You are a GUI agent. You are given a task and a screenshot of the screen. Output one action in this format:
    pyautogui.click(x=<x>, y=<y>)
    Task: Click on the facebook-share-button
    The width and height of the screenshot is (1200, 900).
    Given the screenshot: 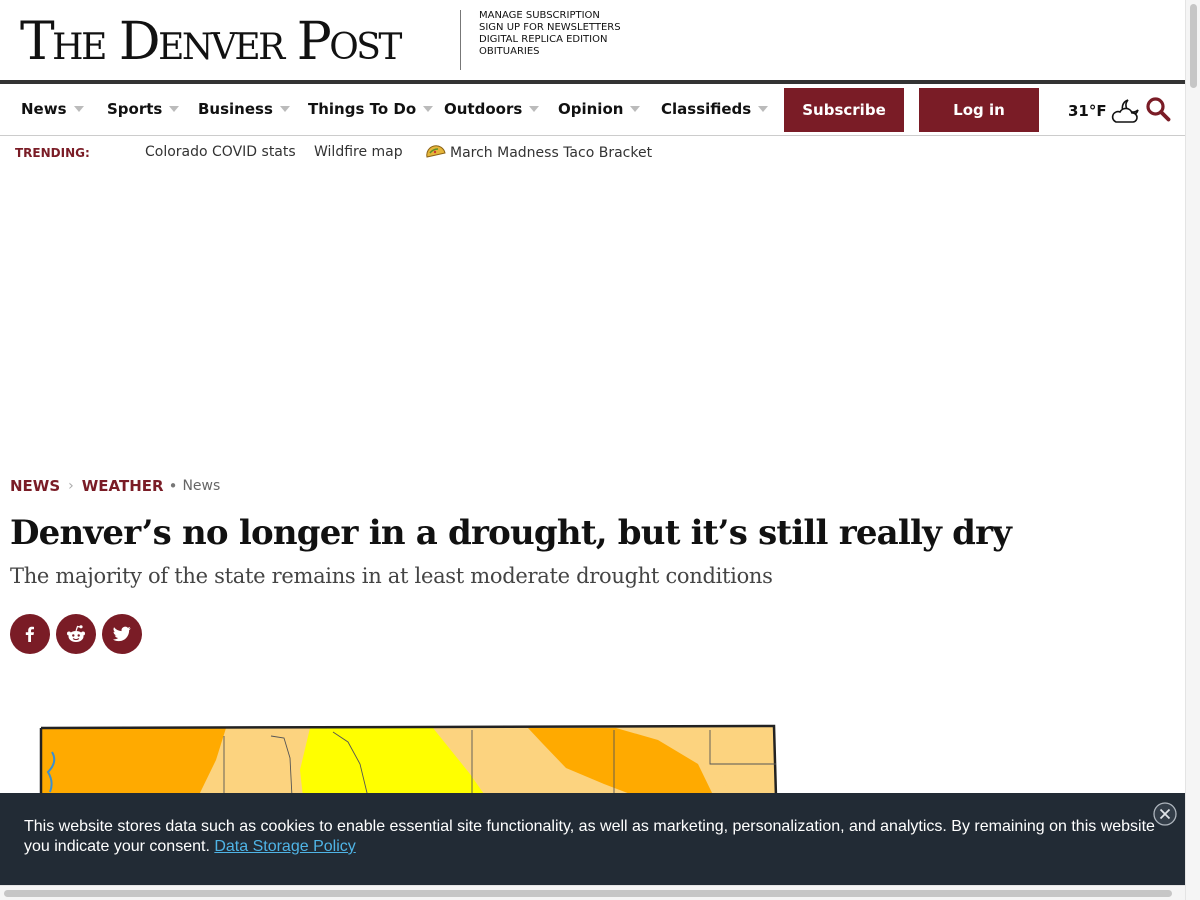 What is the action you would take?
    pyautogui.click(x=30, y=634)
    